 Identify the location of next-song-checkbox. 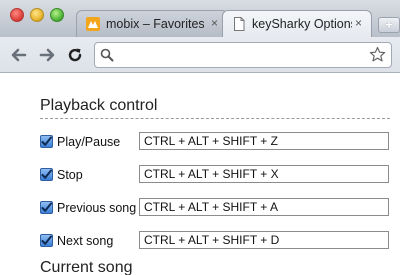
(46, 240).